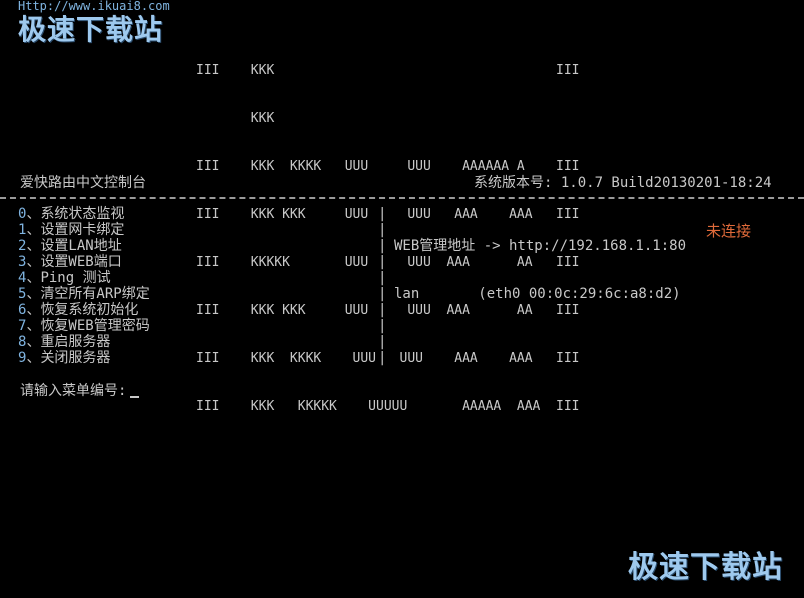  Describe the element at coordinates (235, 118) in the screenshot. I see `banner-line: KKK` at that location.